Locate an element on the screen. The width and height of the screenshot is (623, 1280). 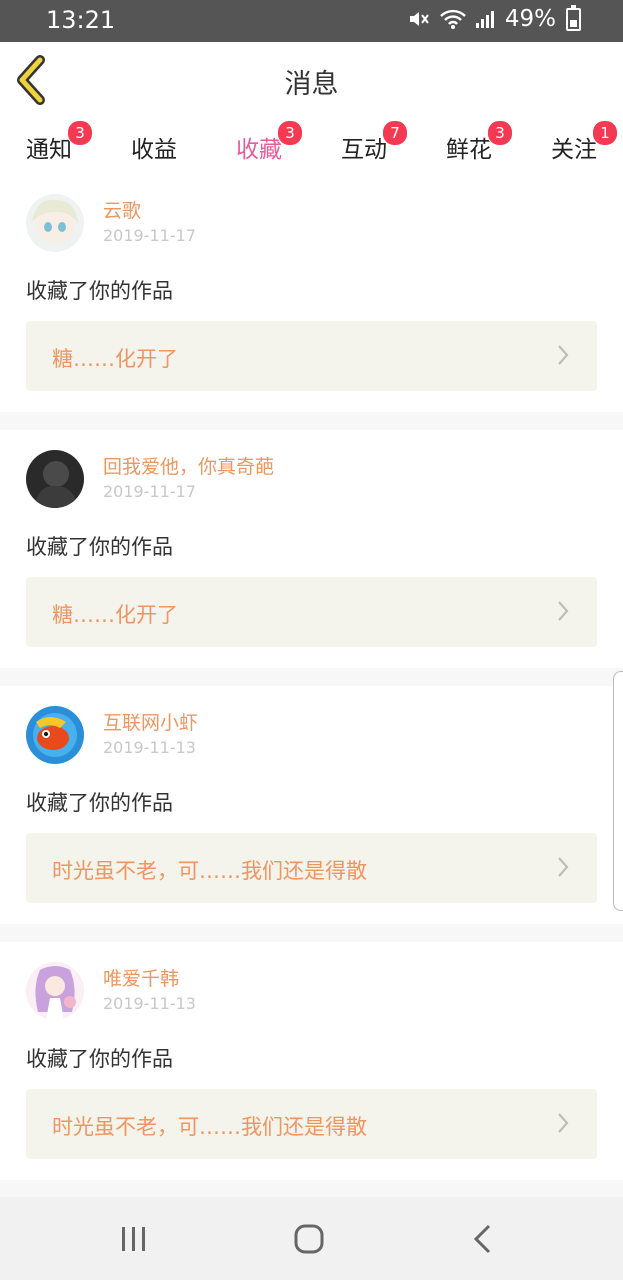
username: 互联网小虾 is located at coordinates (150, 721).